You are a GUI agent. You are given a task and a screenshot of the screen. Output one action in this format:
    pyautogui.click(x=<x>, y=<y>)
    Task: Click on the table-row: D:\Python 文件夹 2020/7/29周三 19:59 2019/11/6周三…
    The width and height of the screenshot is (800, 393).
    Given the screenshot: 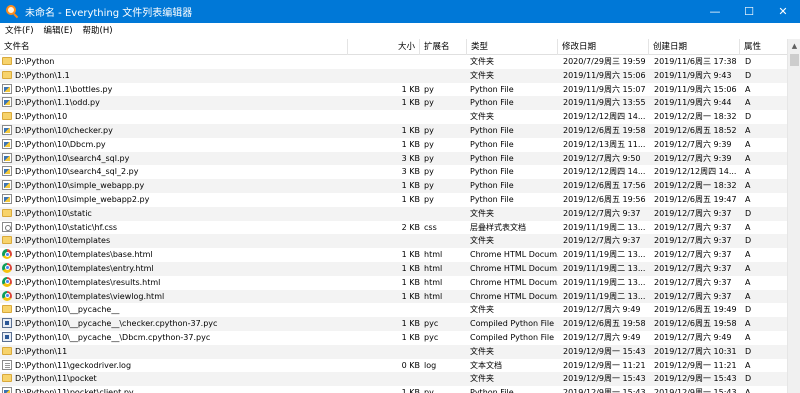 What is the action you would take?
    pyautogui.click(x=393, y=62)
    